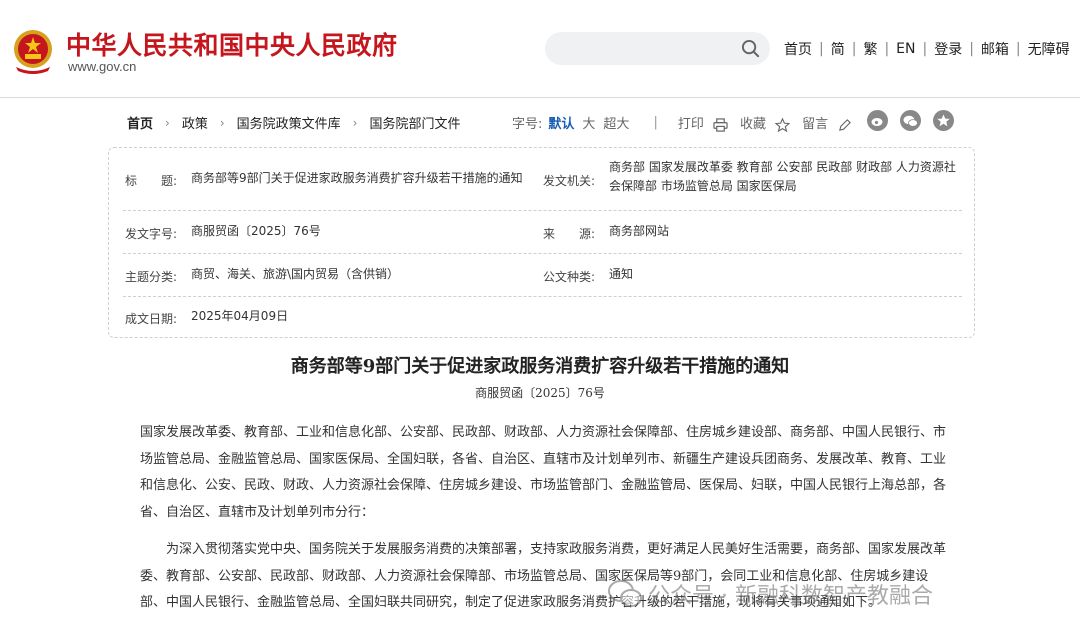 The height and width of the screenshot is (641, 1080). I want to click on site-domain: www.gov.cn, so click(102, 66).